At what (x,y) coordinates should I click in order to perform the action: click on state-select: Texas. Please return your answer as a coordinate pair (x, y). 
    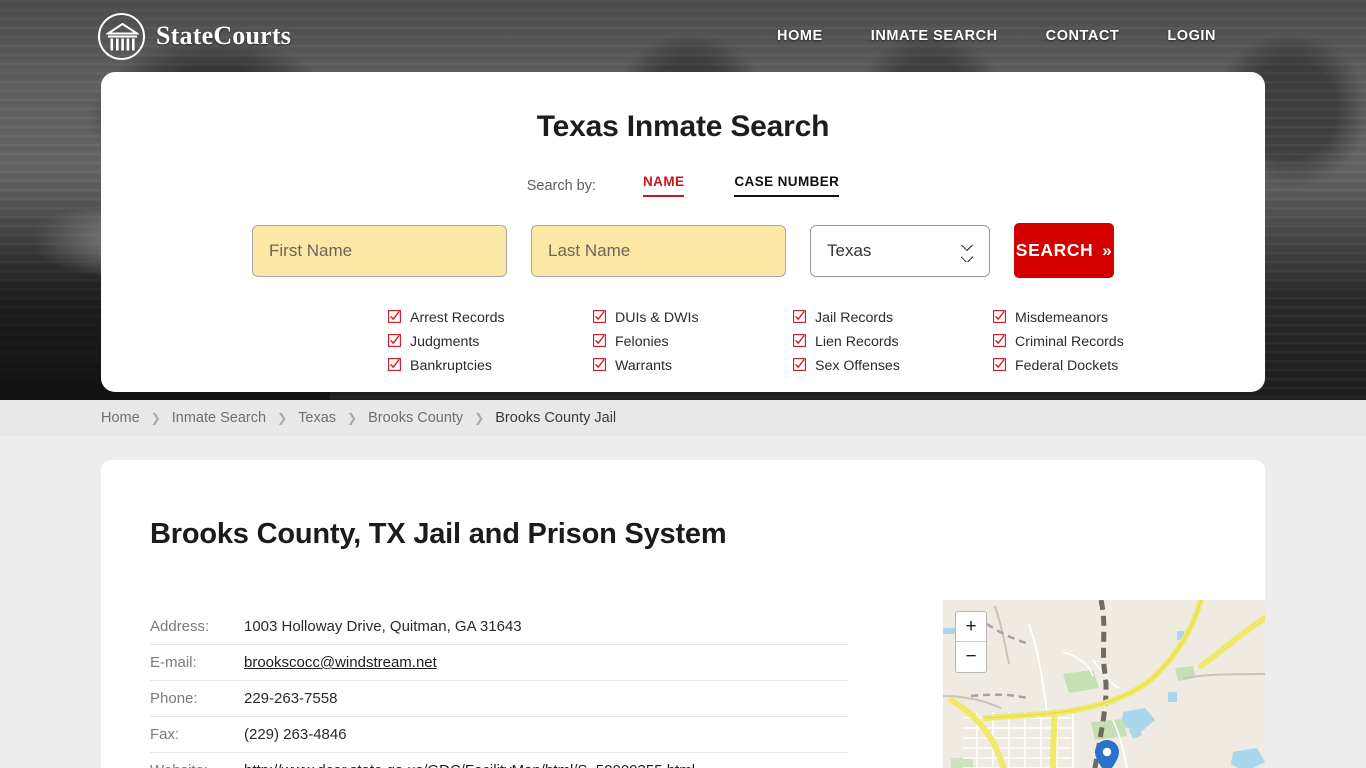
    Looking at the image, I should click on (900, 250).